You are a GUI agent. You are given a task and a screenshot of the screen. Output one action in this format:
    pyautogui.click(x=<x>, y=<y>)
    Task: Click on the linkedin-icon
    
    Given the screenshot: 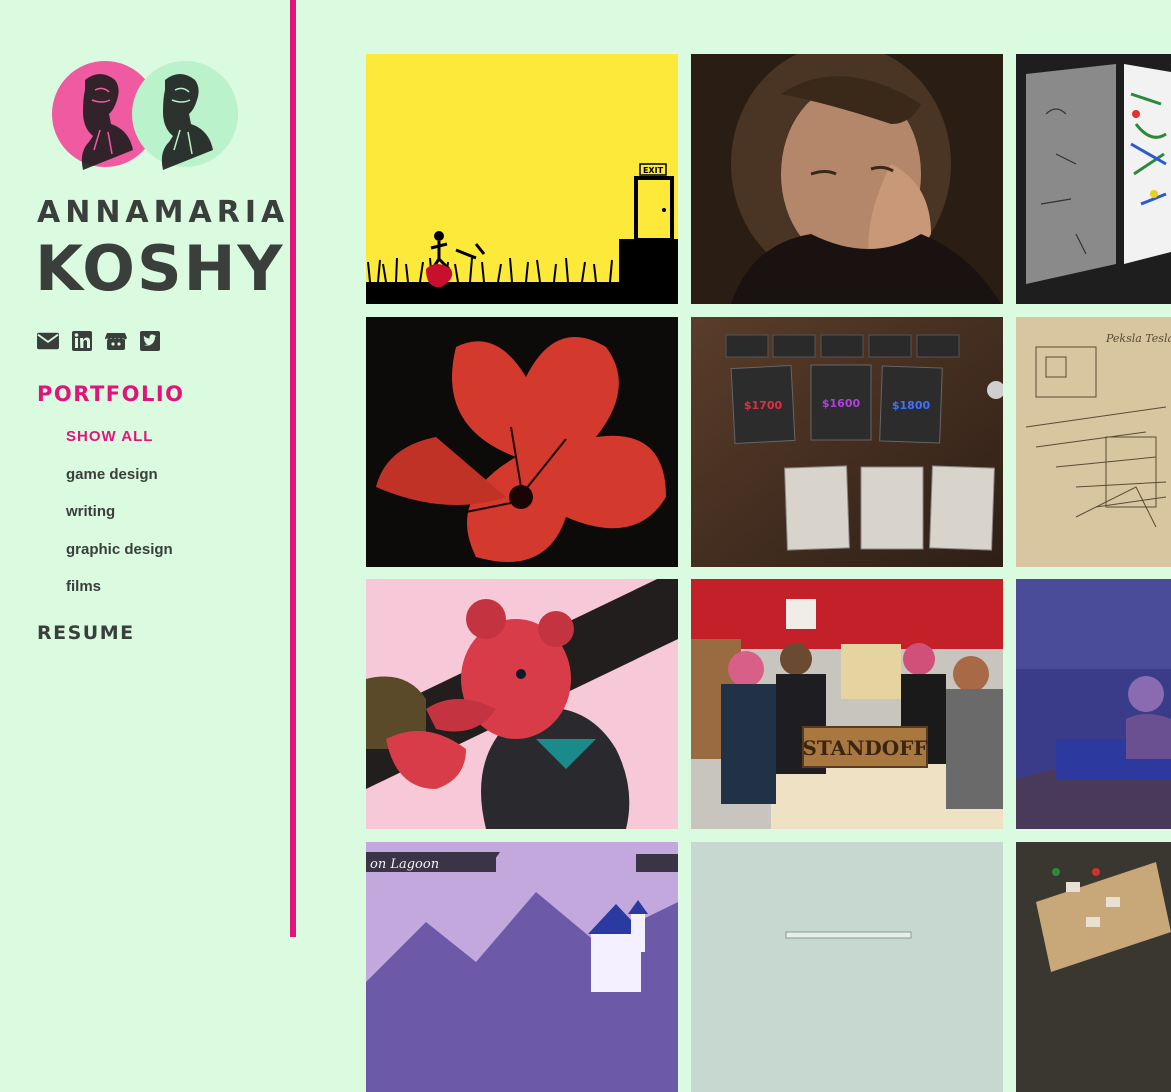 What is the action you would take?
    pyautogui.click(x=82, y=341)
    